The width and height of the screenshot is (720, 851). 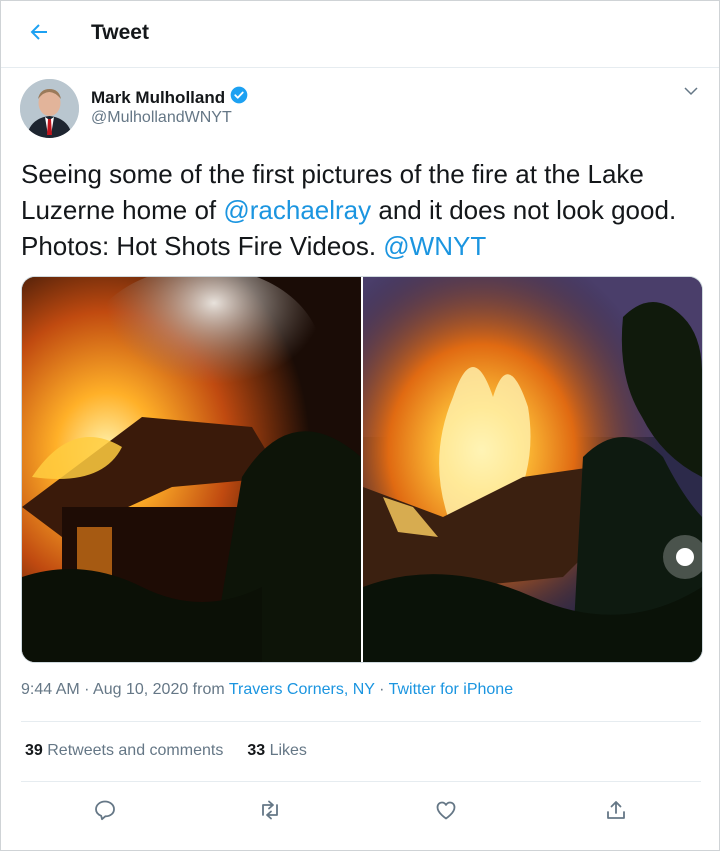 I want to click on mention-link: @rachaelray, so click(x=297, y=210).